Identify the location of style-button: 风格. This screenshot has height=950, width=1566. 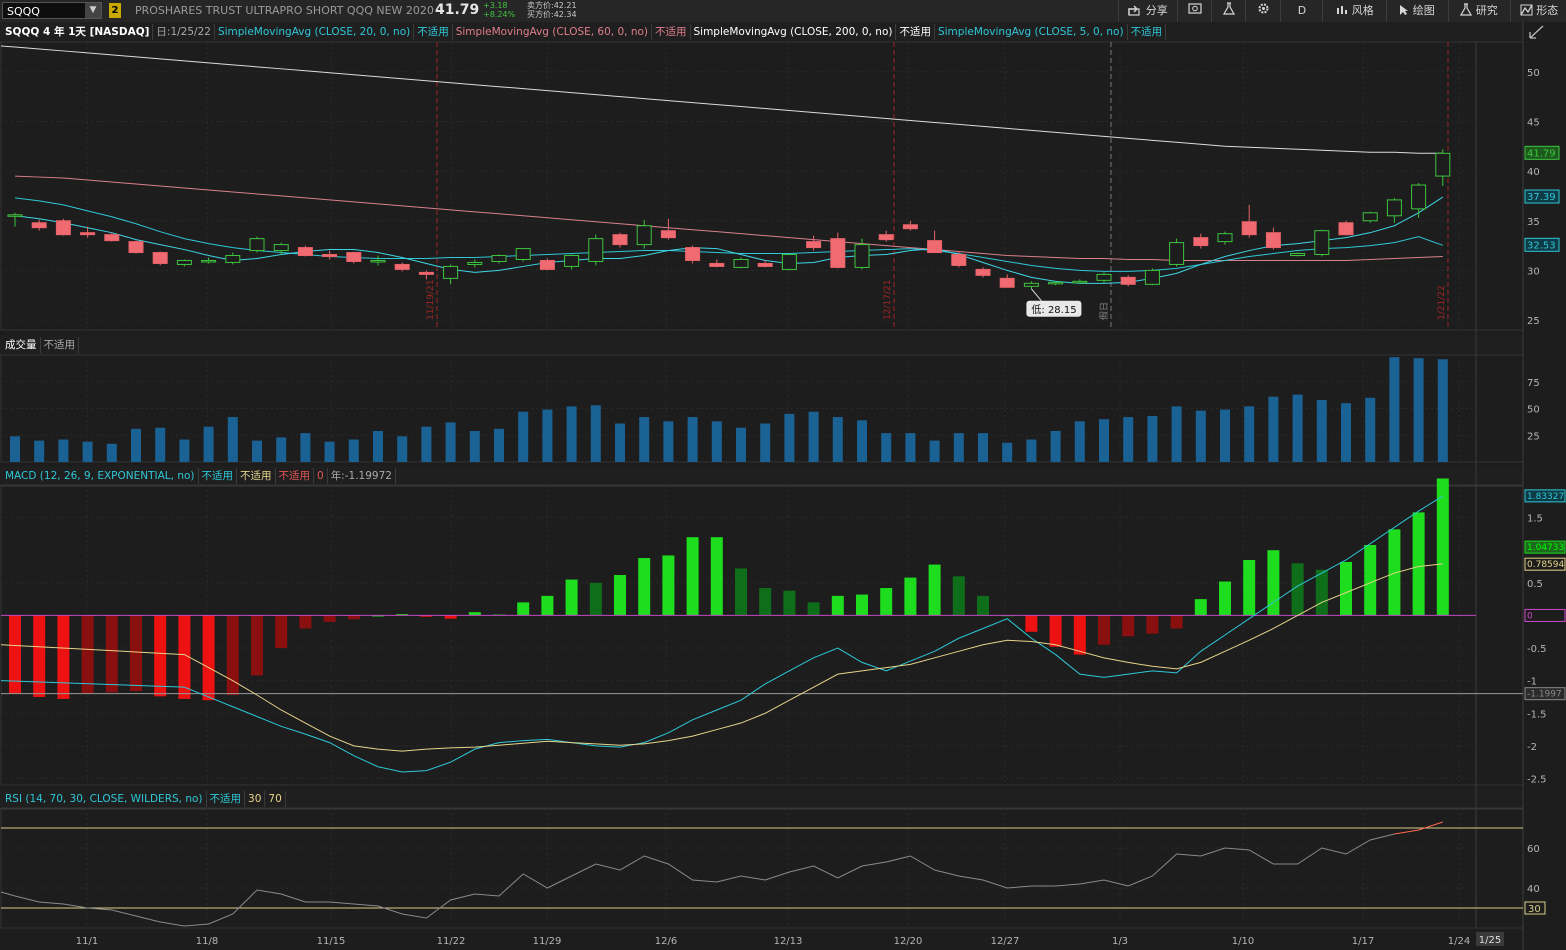
(1355, 11).